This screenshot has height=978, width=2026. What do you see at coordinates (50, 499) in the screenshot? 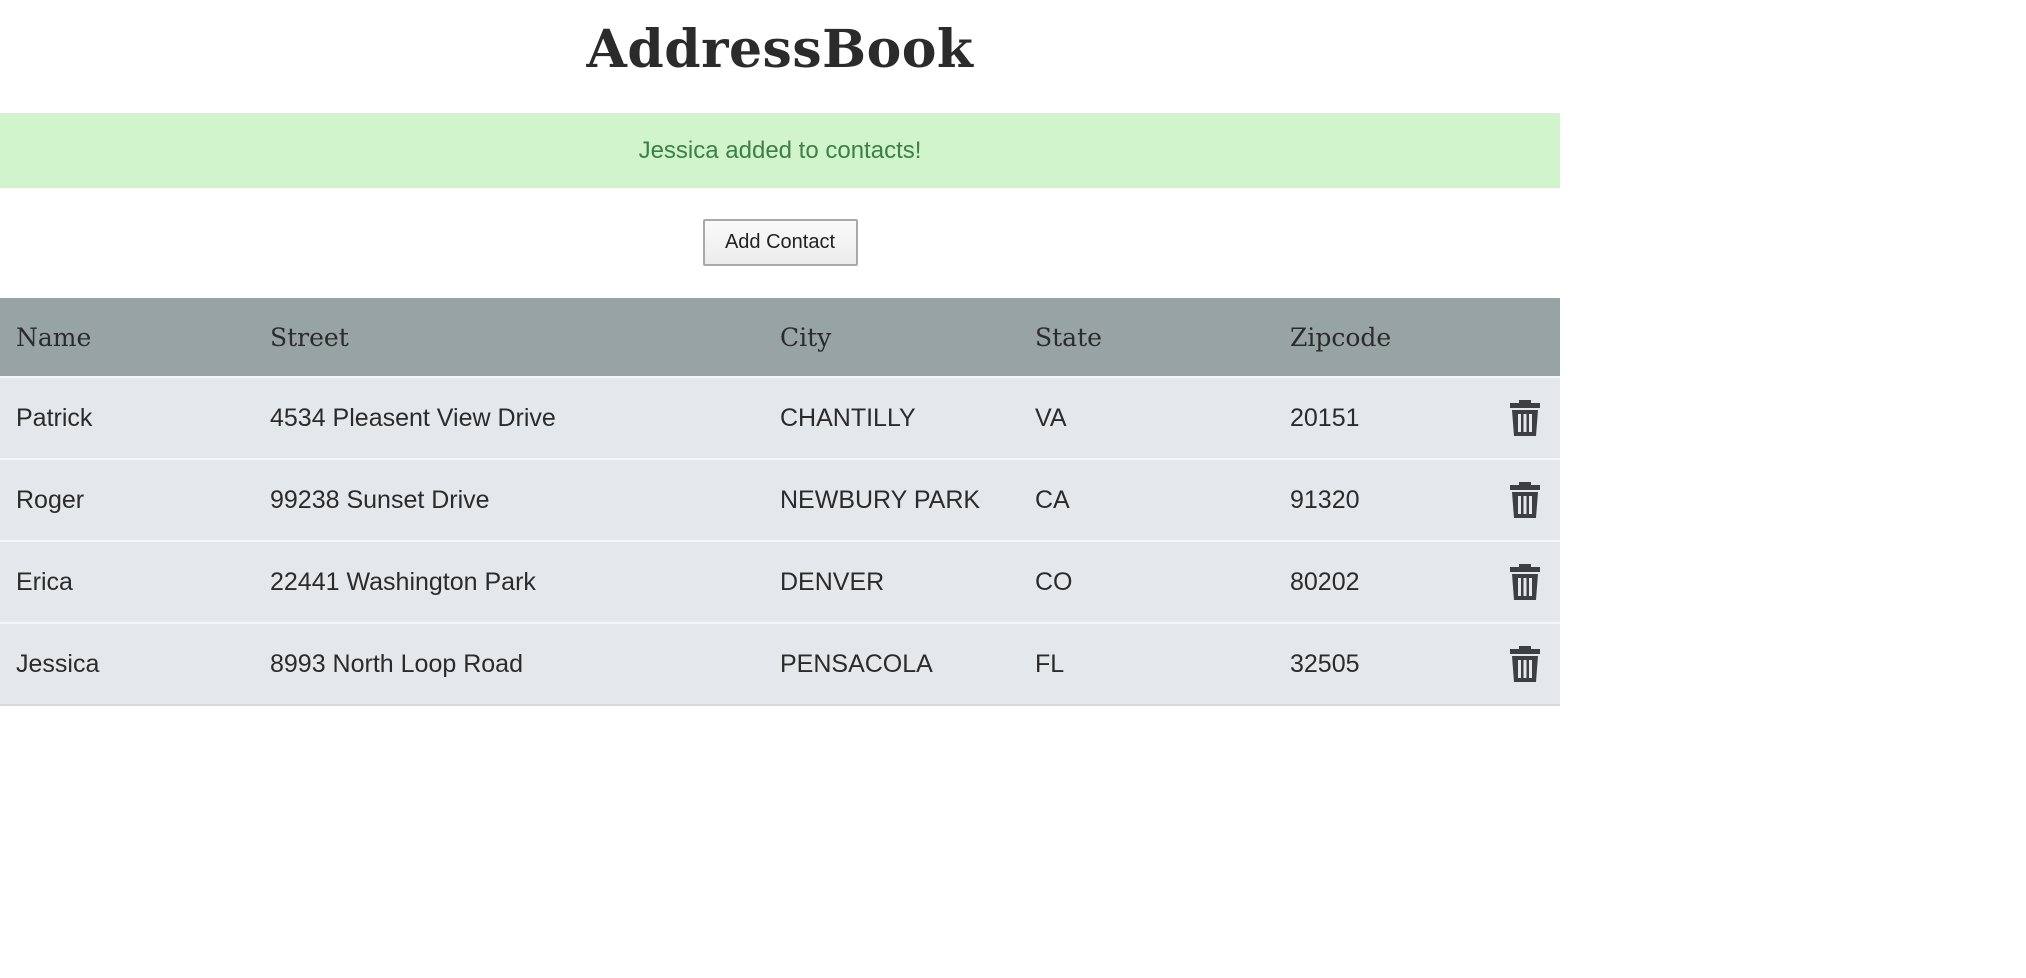
I see `cell-name: Roger` at bounding box center [50, 499].